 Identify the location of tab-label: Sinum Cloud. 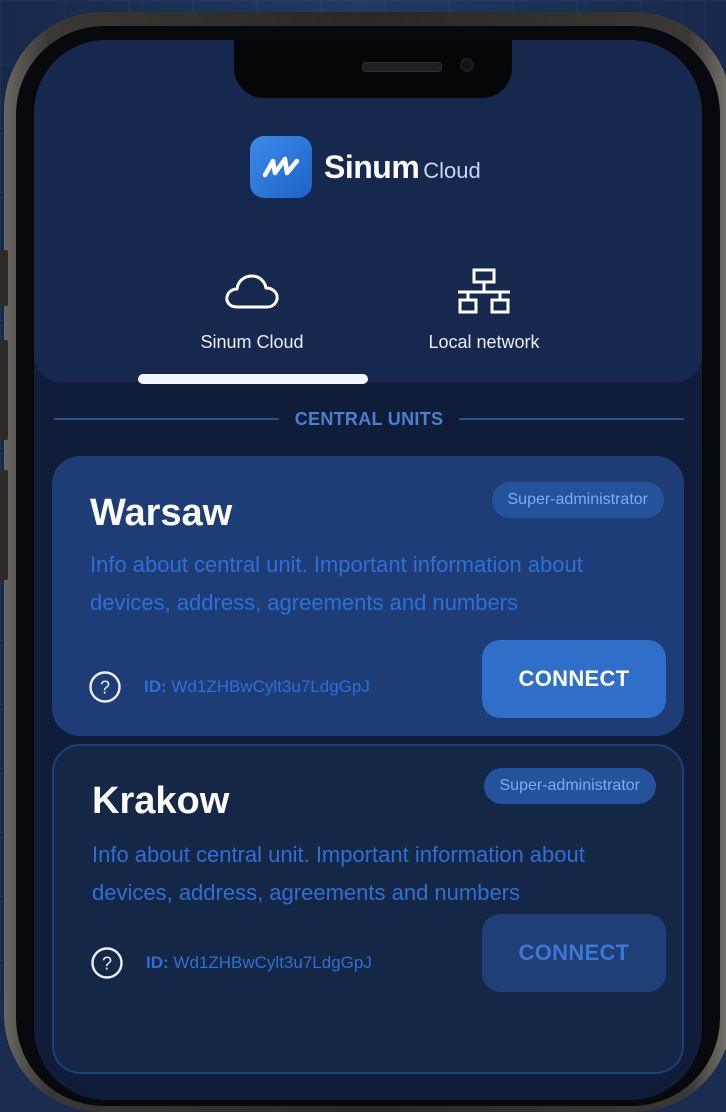
(252, 342).